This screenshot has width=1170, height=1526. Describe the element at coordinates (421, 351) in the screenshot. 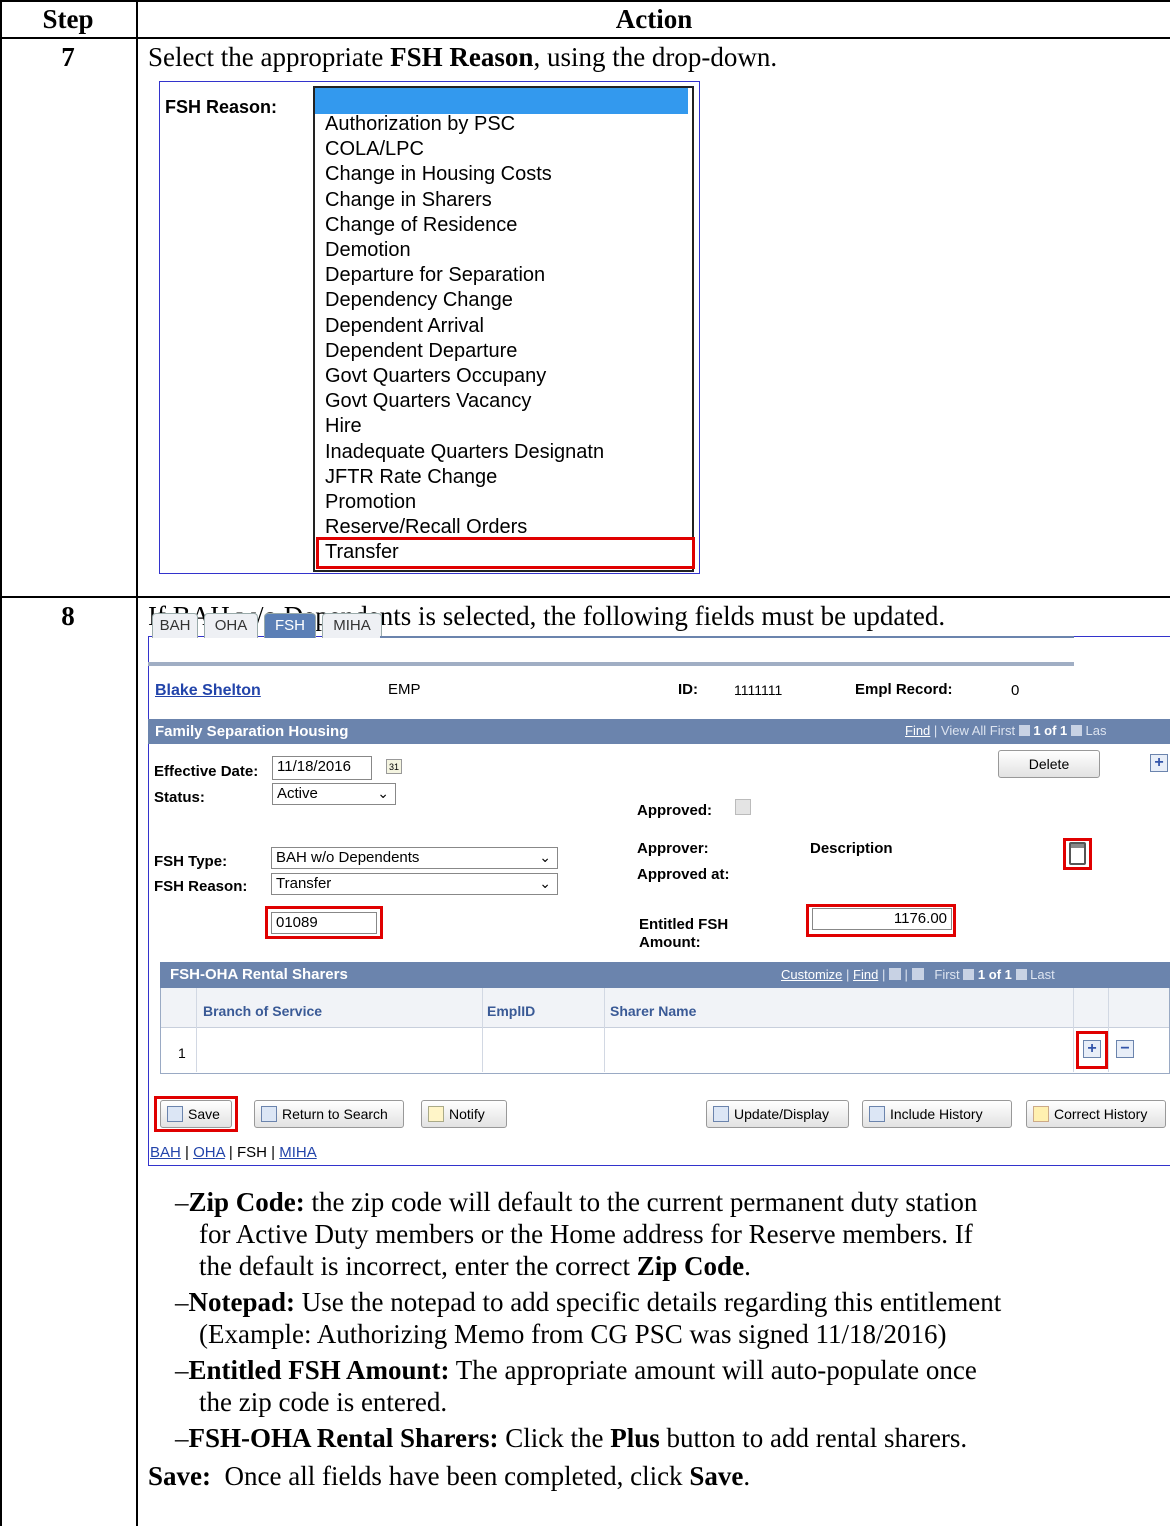

I see `fsh-reason-option: Dependent Departure` at that location.